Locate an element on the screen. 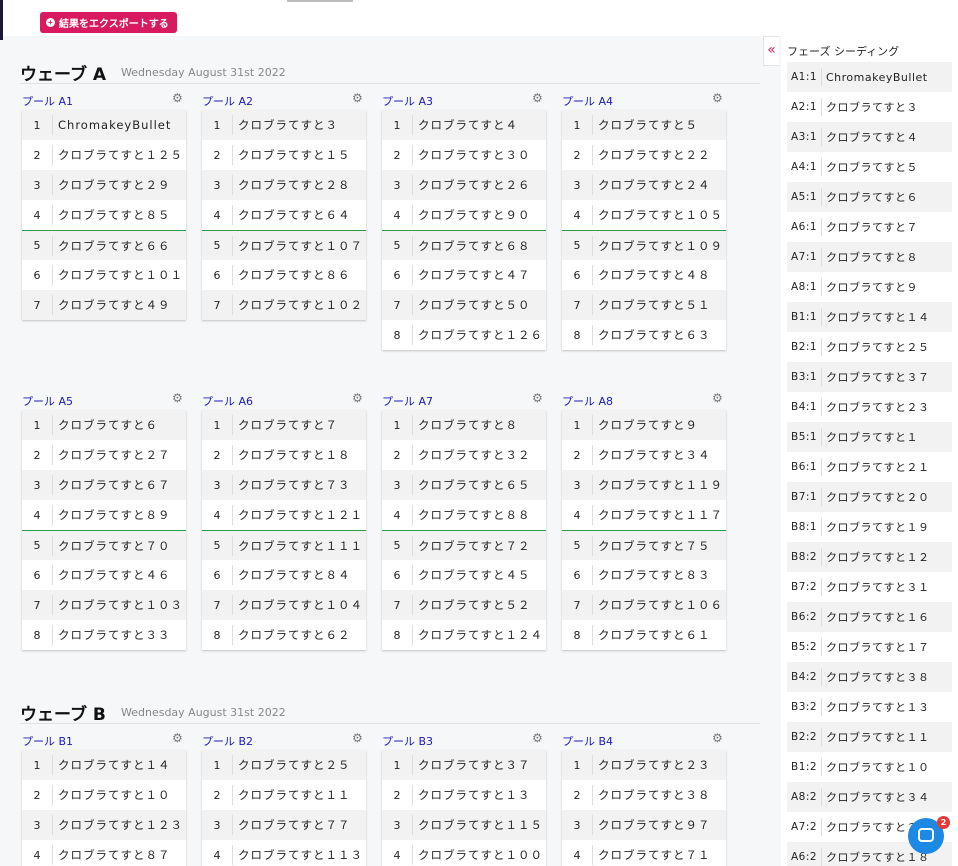 Image resolution: width=958 pixels, height=866 pixels. pool-entry-row: 7 クロブラてすと１０６ is located at coordinates (644, 605).